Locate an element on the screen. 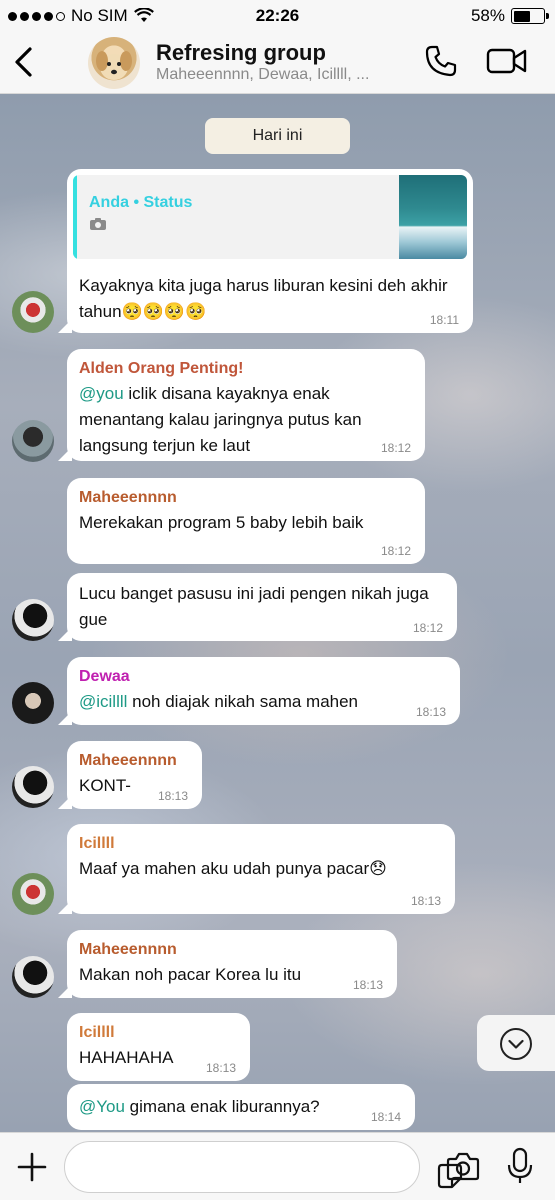  message-time: 18:14 is located at coordinates (385, 1117).